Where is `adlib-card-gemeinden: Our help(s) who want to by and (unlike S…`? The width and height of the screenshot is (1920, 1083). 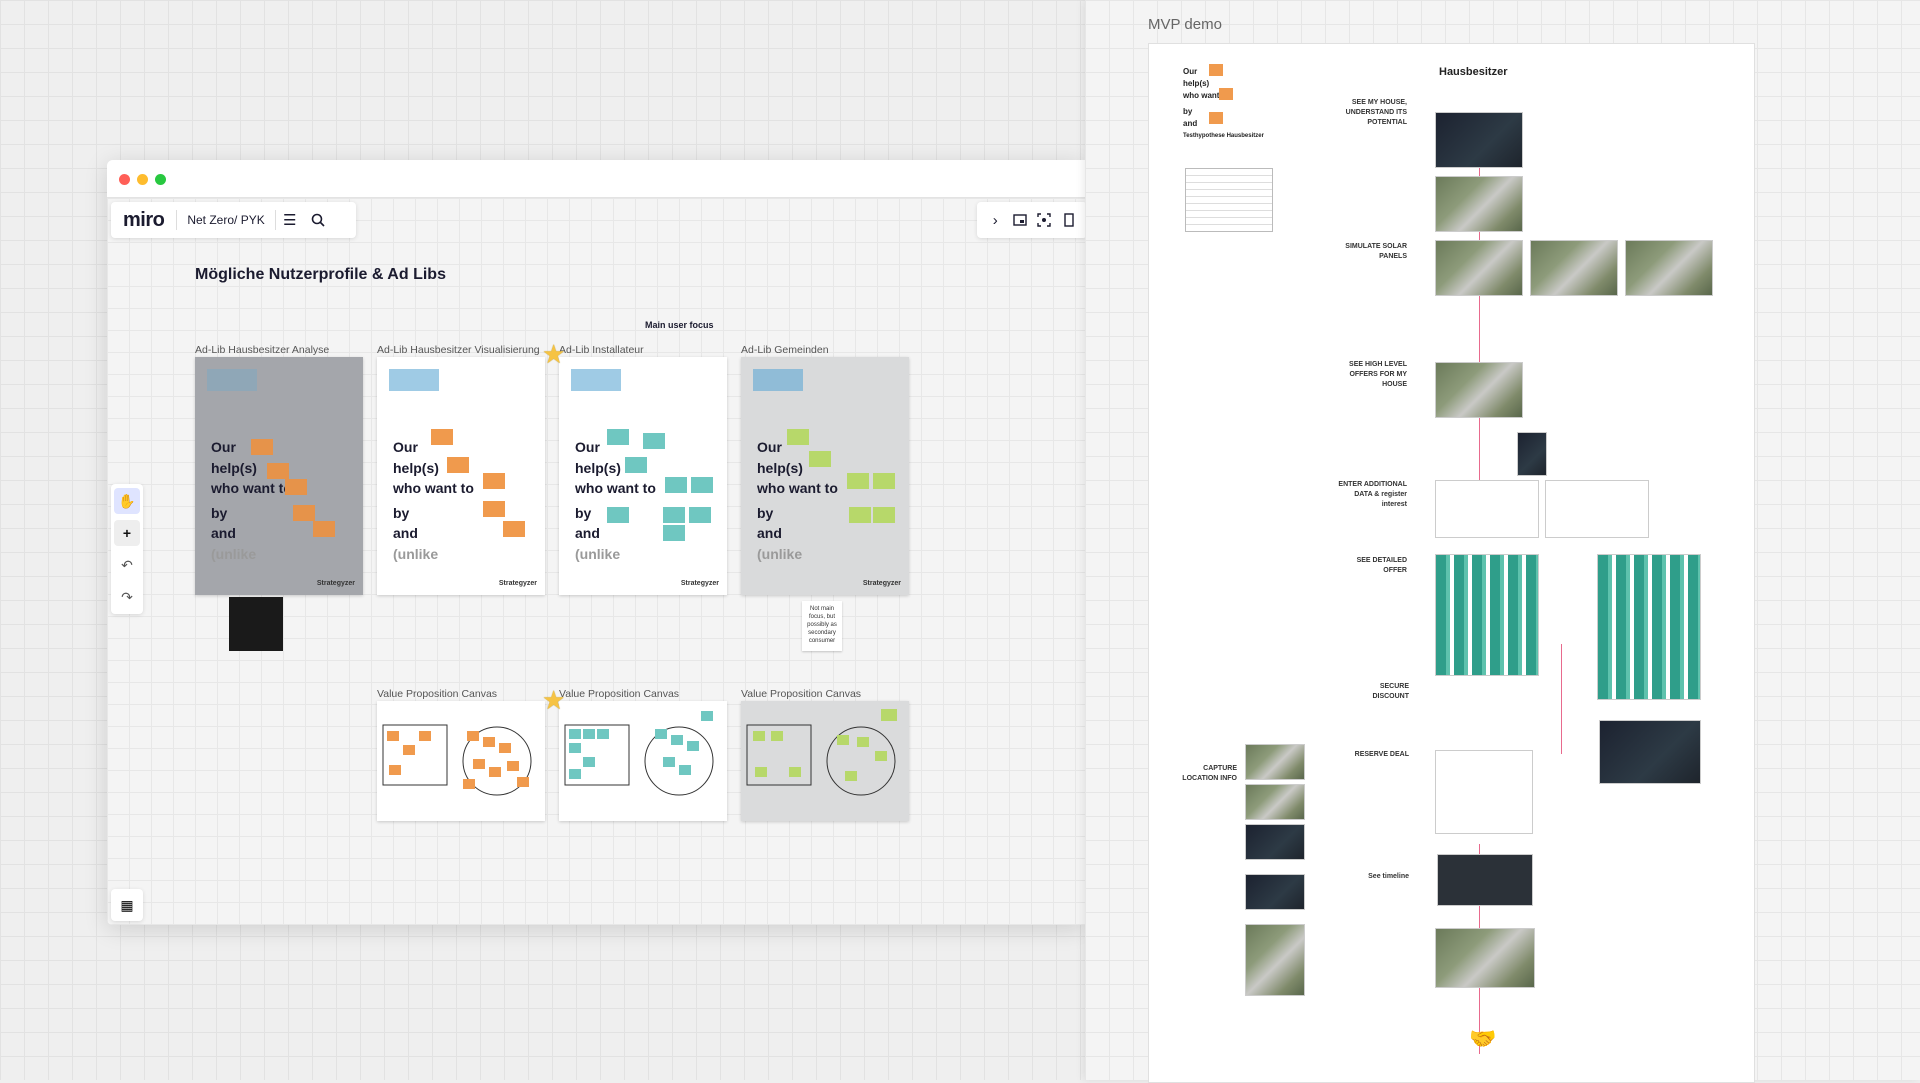 adlib-card-gemeinden: Our help(s) who want to by and (unlike S… is located at coordinates (825, 476).